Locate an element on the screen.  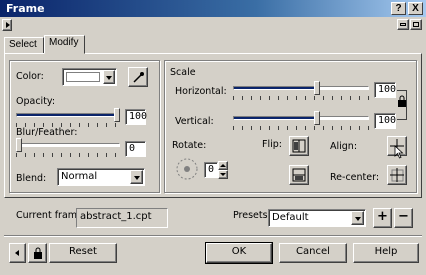
recenter-label: Re-center: is located at coordinates (355, 177).